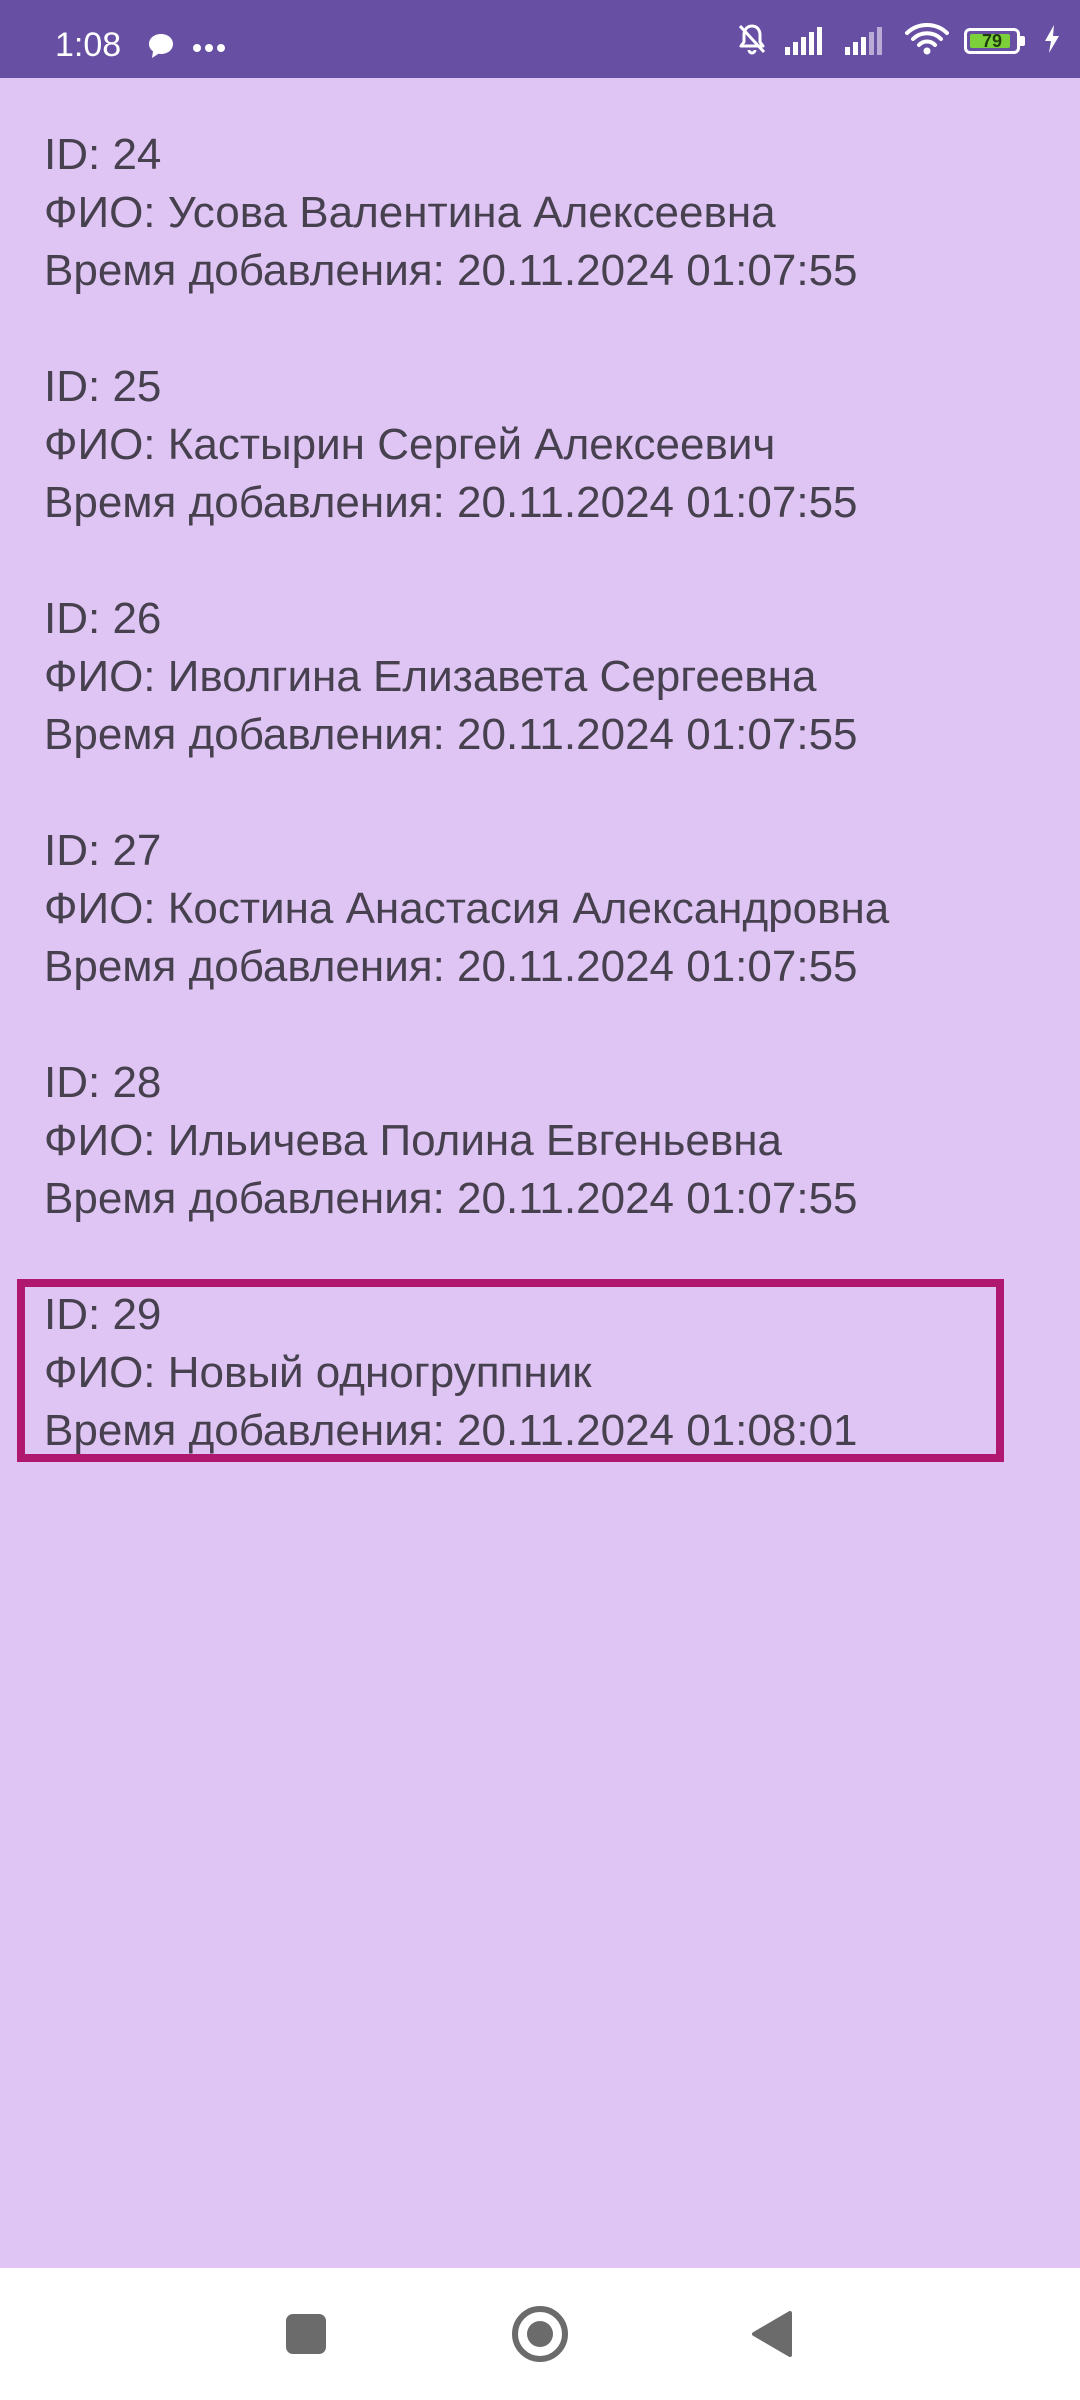 Image resolution: width=1080 pixels, height=2400 pixels. I want to click on navigation-bar, so click(540, 2334).